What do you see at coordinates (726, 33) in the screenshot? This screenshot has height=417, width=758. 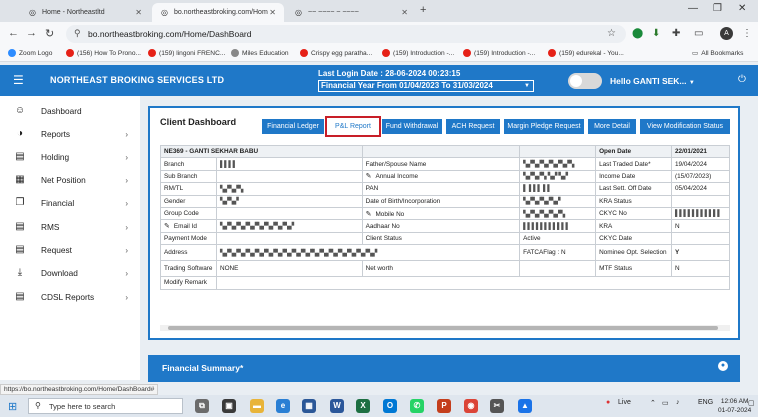 I see `profile-avatar: A` at bounding box center [726, 33].